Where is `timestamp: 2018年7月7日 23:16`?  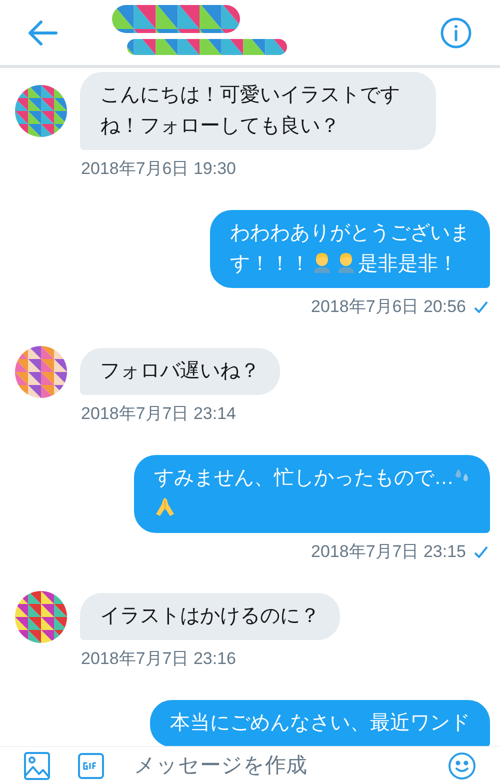 timestamp: 2018年7月7日 23:16 is located at coordinates (158, 659).